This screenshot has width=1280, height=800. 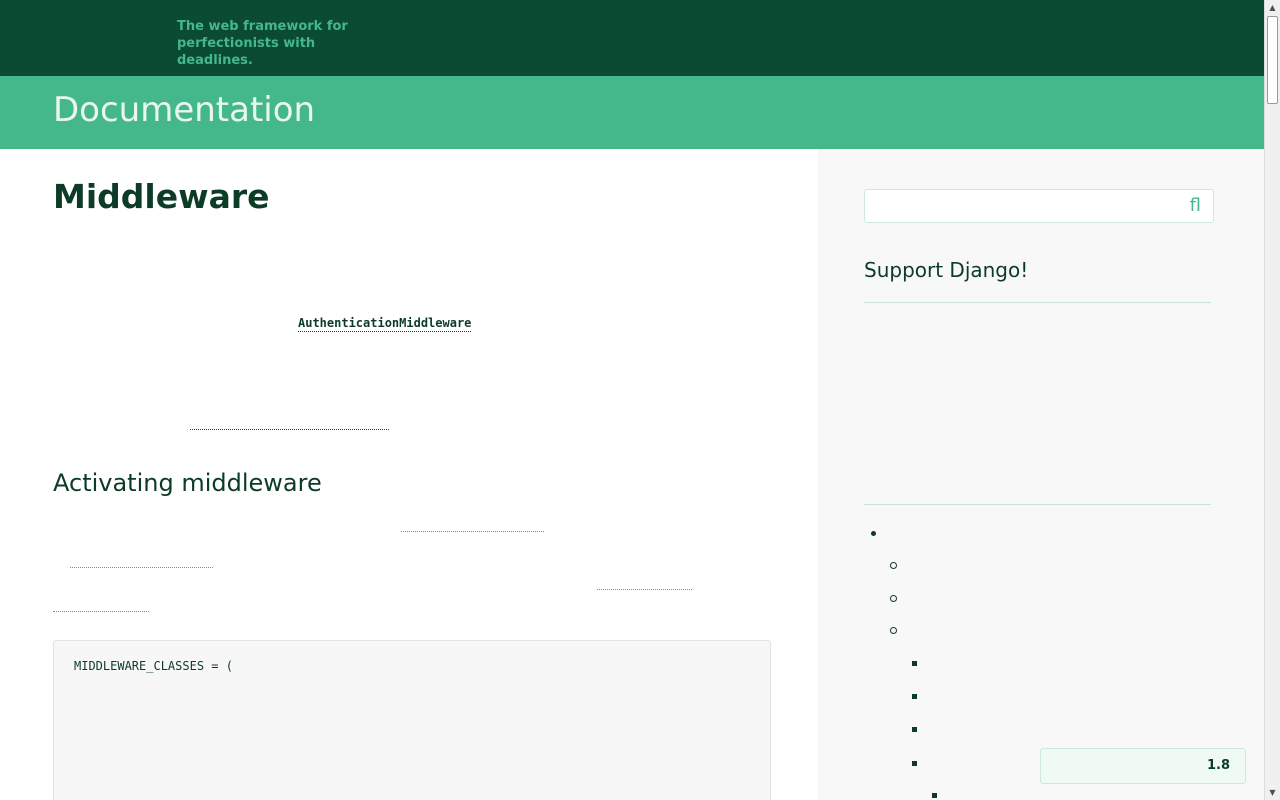 I want to click on documentation-title: Documentation, so click(x=184, y=110).